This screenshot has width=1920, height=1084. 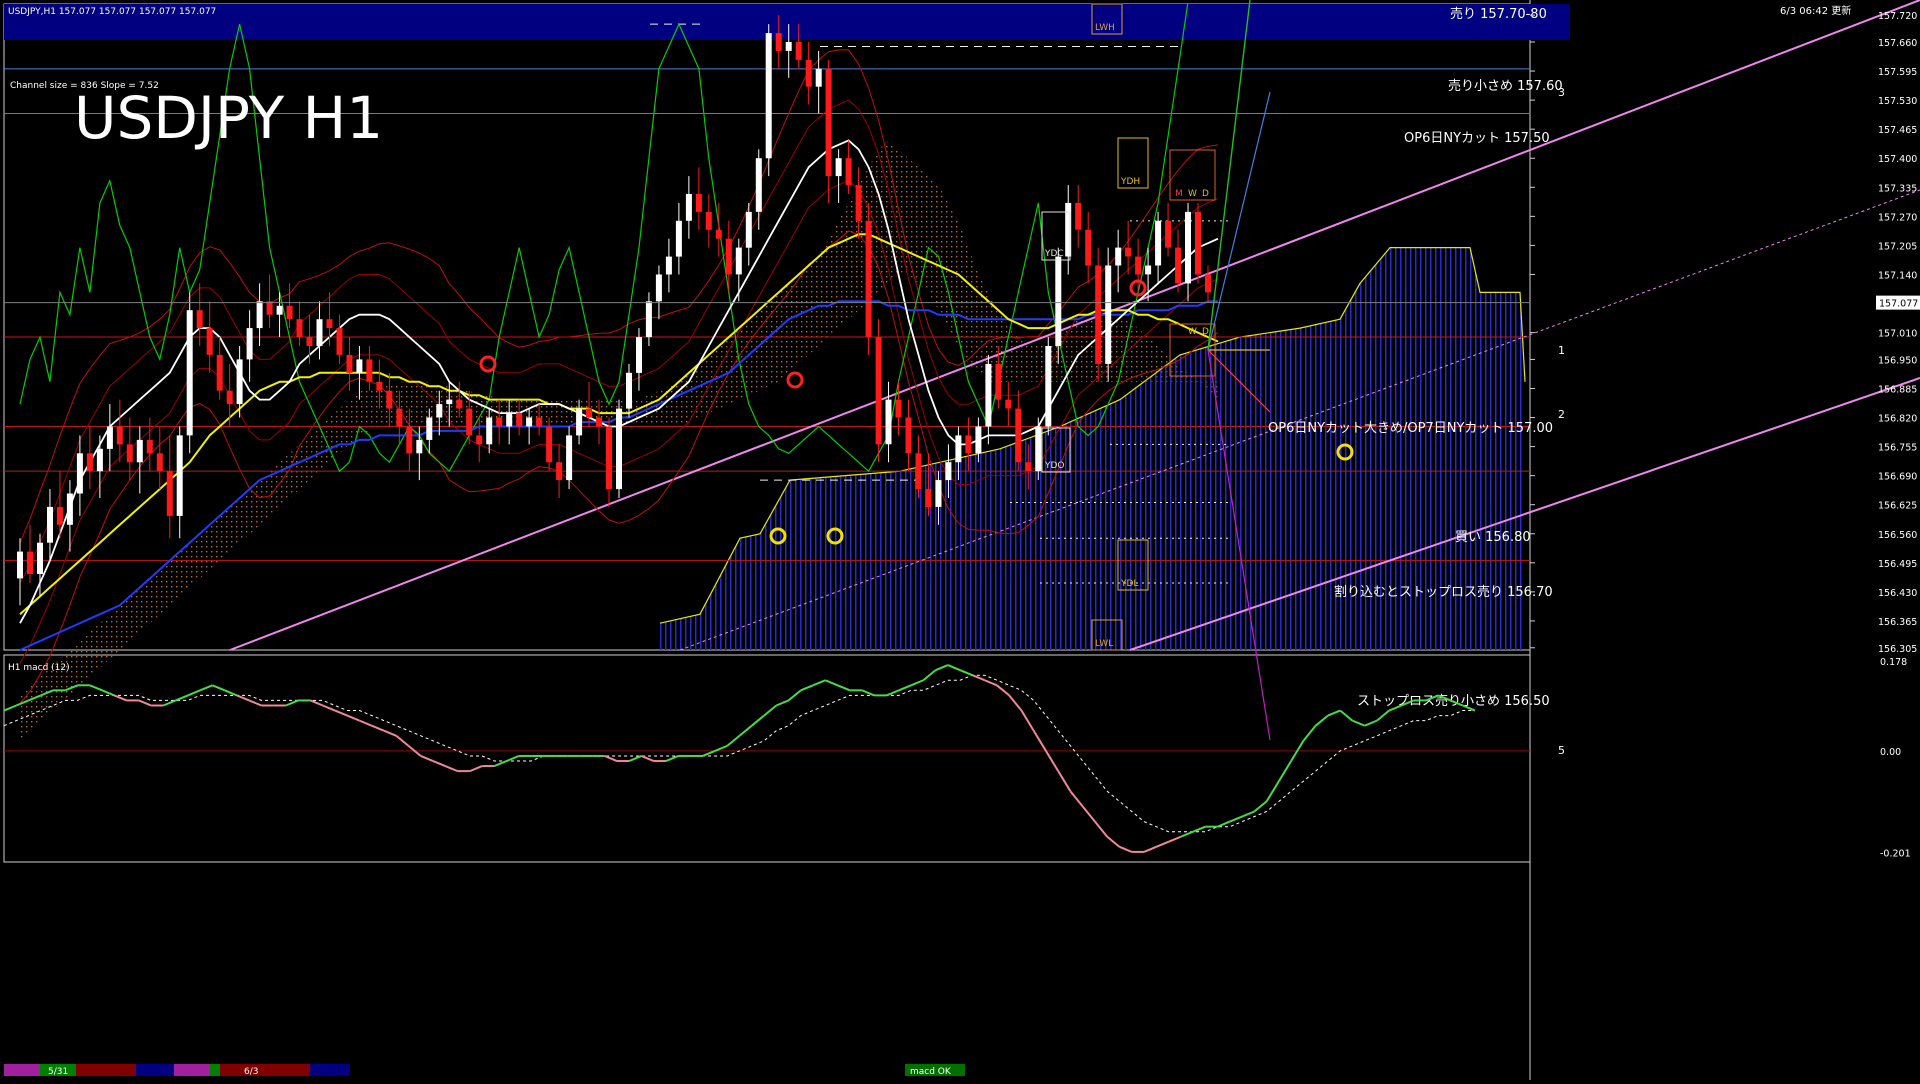 What do you see at coordinates (1443, 592) in the screenshot?
I see `level-label-5: 割り込むとストップロス売り 156.70` at bounding box center [1443, 592].